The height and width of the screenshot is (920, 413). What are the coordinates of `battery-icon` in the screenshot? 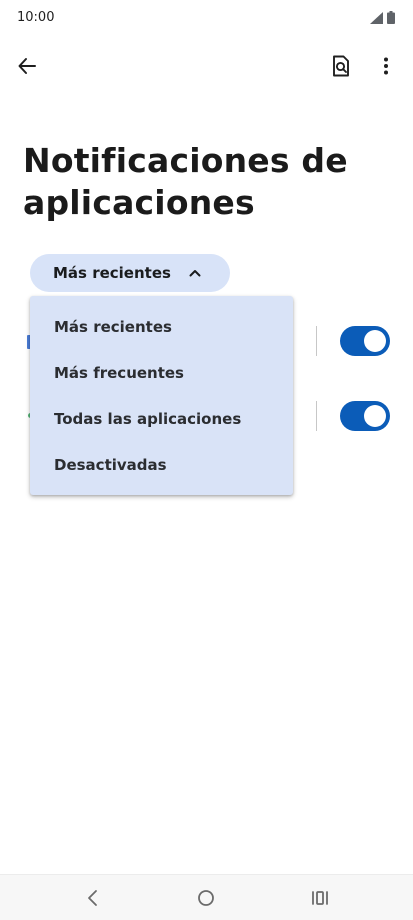 It's located at (391, 17).